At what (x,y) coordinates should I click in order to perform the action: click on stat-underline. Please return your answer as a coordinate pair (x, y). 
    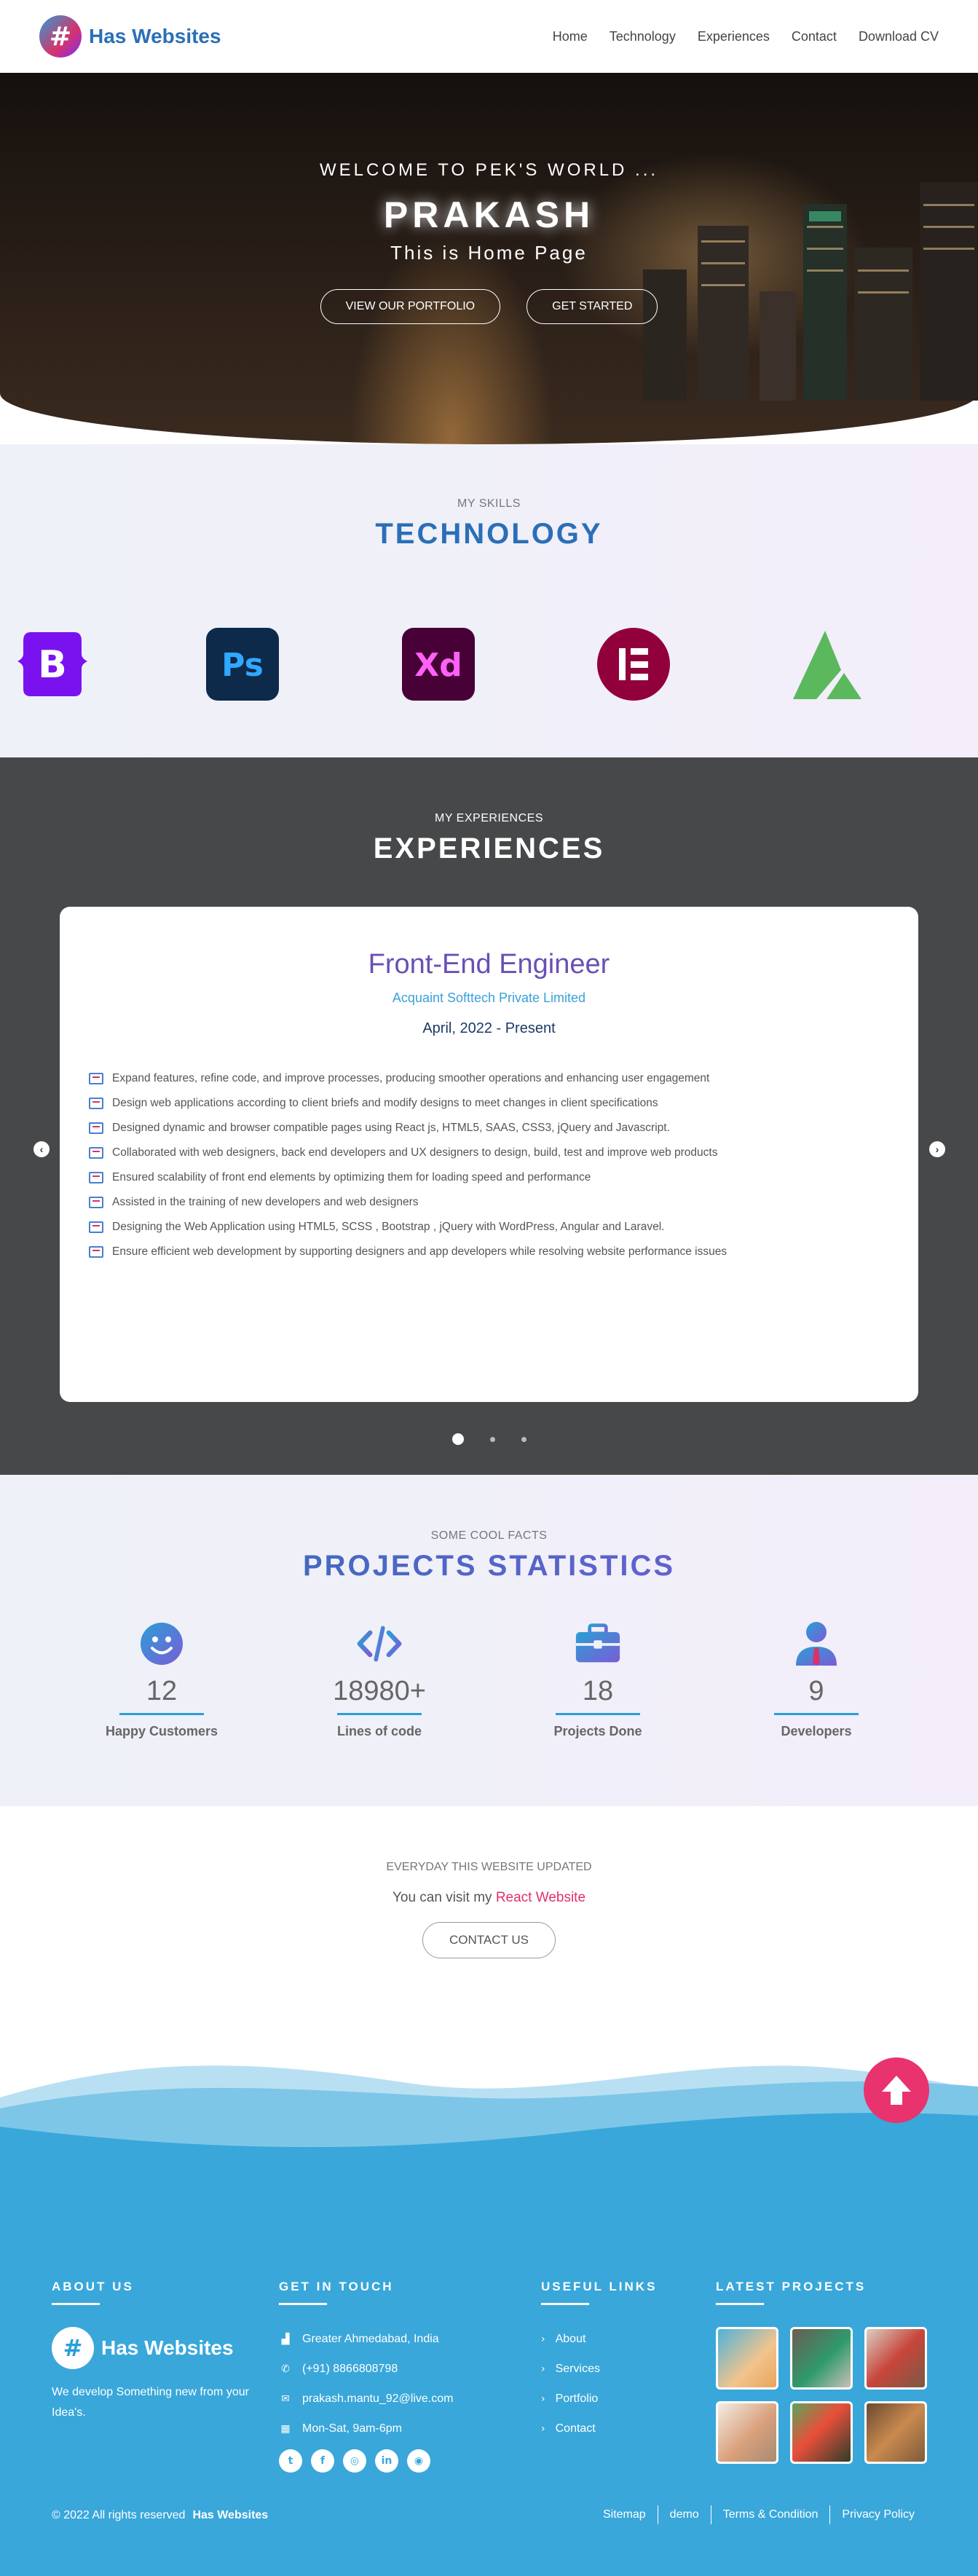
    Looking at the image, I should click on (379, 1714).